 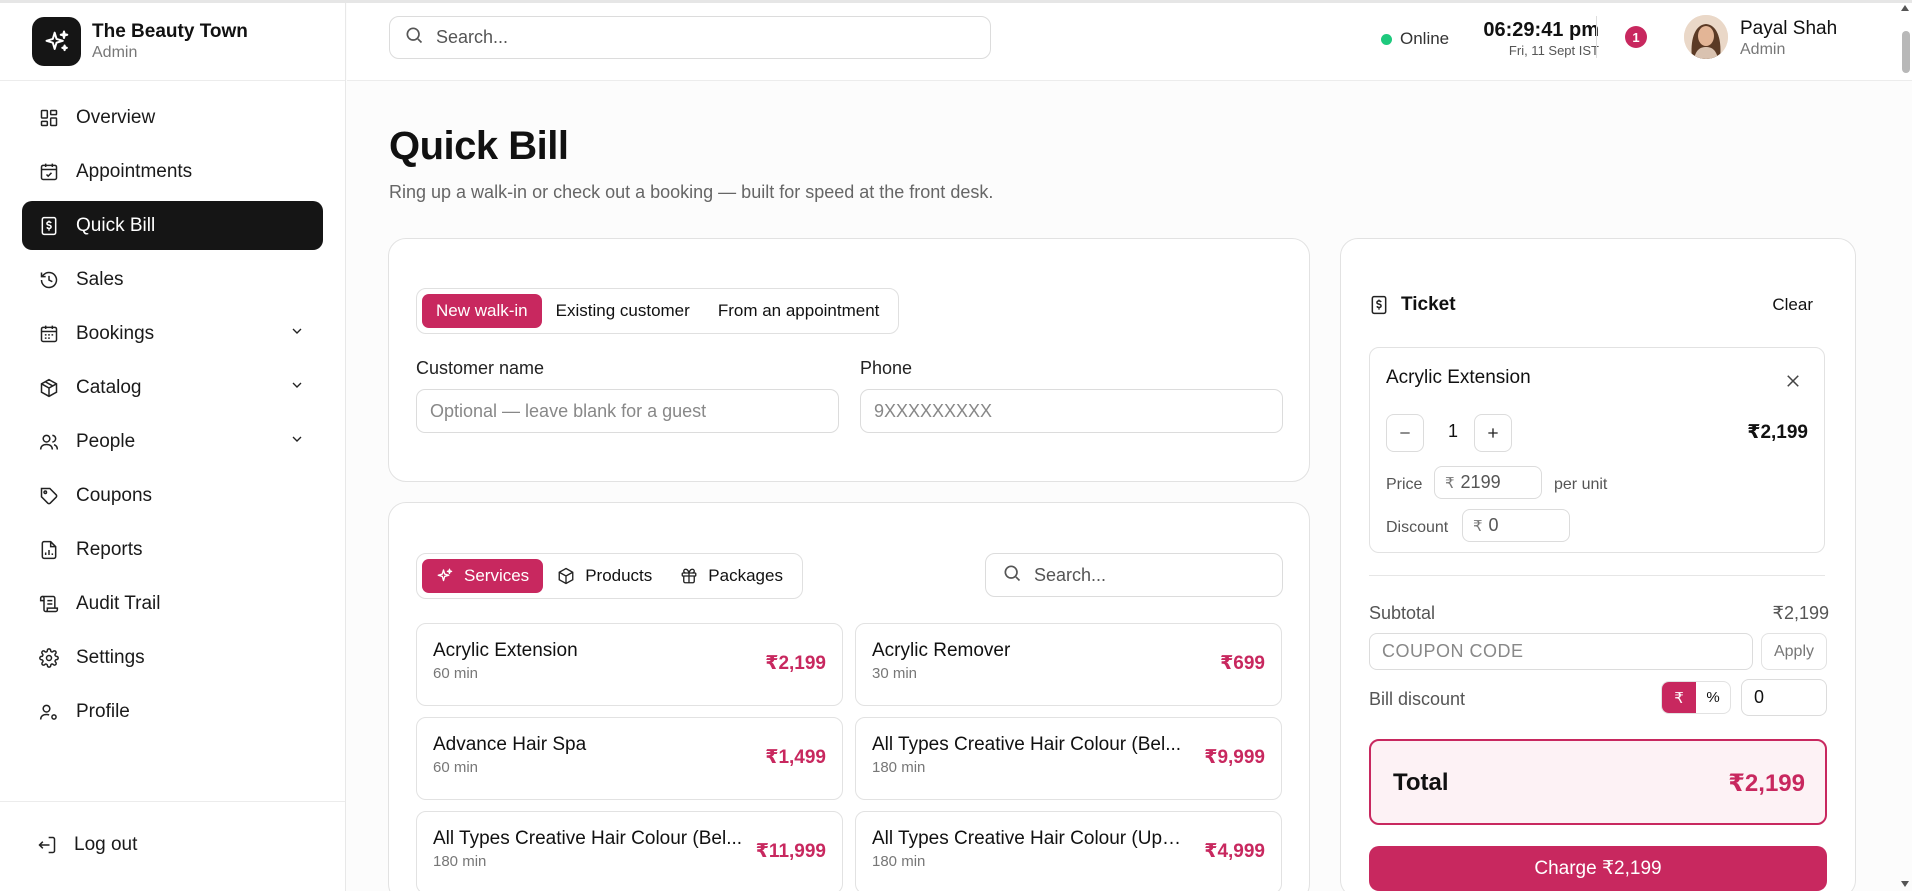 I want to click on service-price: ₹11,999, so click(x=790, y=851).